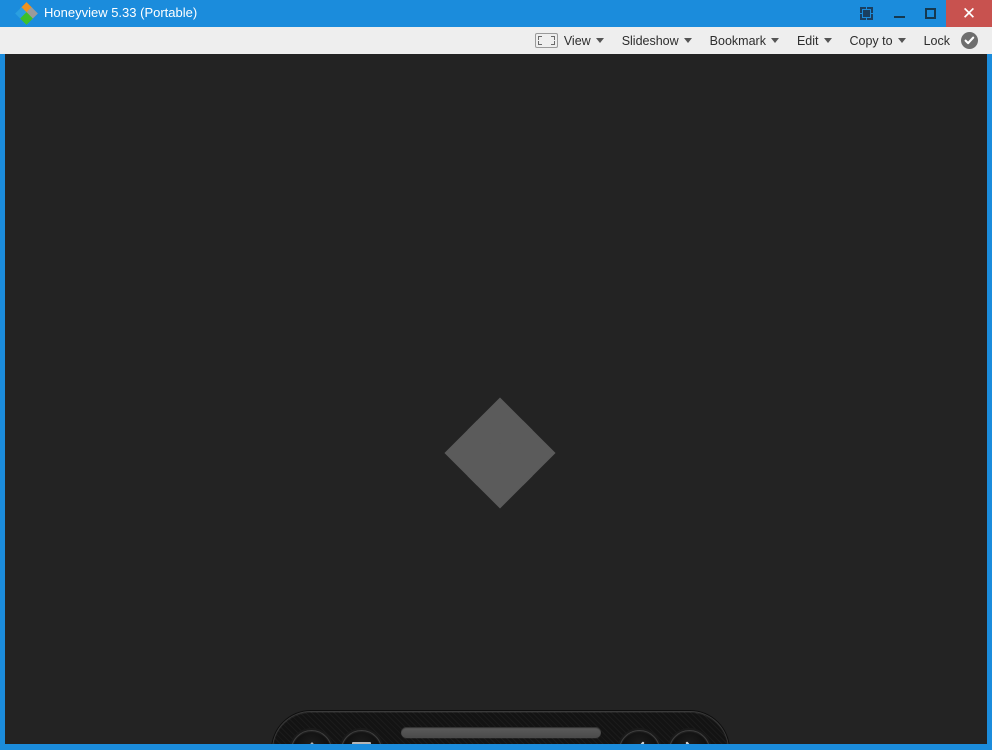 The width and height of the screenshot is (992, 750). I want to click on hamburger-icon, so click(361, 741).